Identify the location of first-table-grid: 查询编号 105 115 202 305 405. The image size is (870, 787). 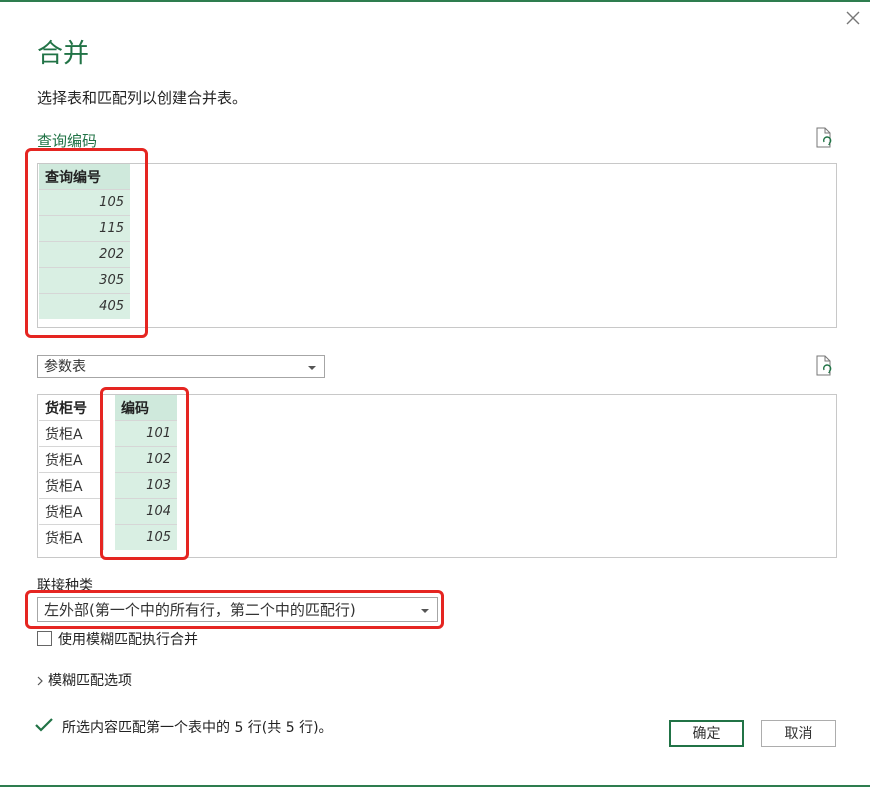
(84, 241).